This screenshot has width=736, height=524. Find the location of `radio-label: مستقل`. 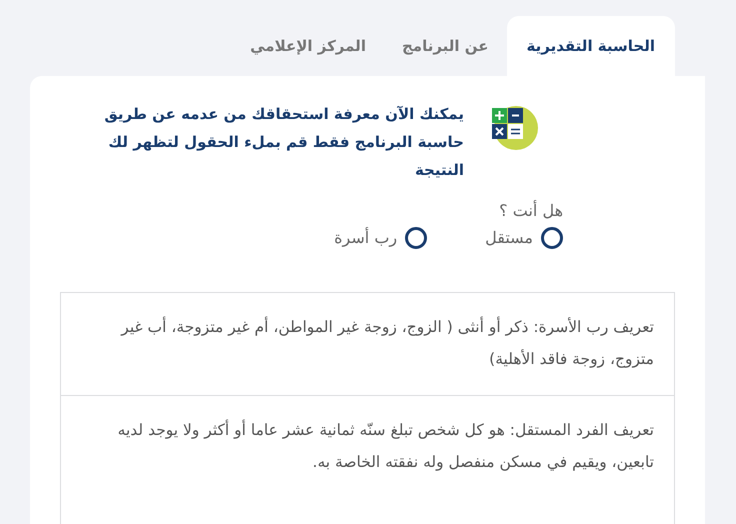

radio-label: مستقل is located at coordinates (509, 238).